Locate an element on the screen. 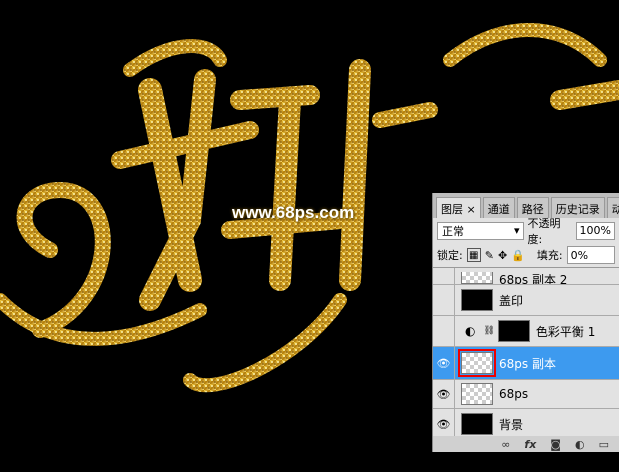 The width and height of the screenshot is (619, 472). watermark: www.68ps.com is located at coordinates (293, 212).